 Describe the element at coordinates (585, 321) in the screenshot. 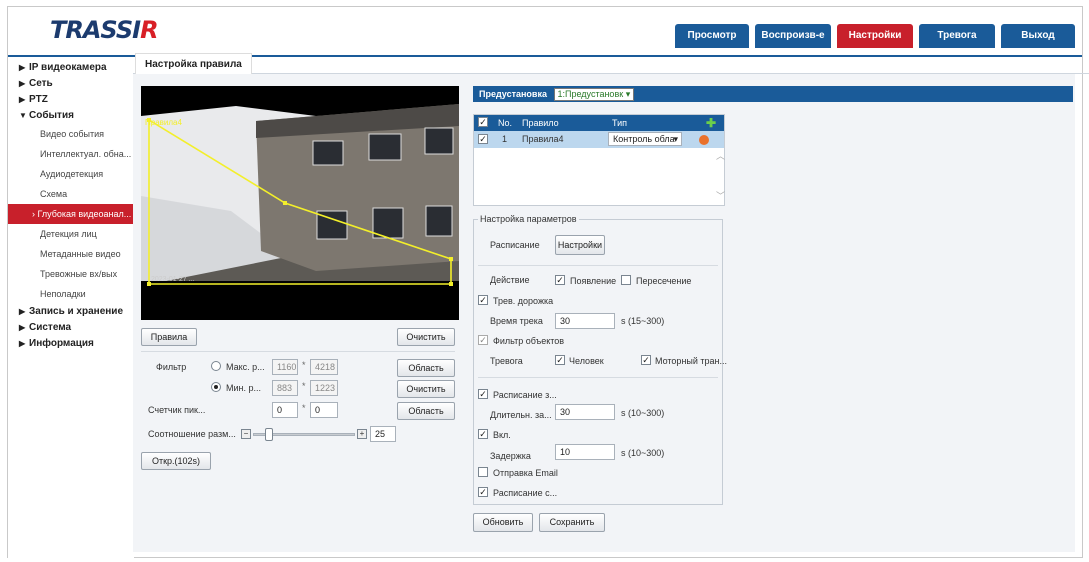

I see `track-time-input: 30` at that location.